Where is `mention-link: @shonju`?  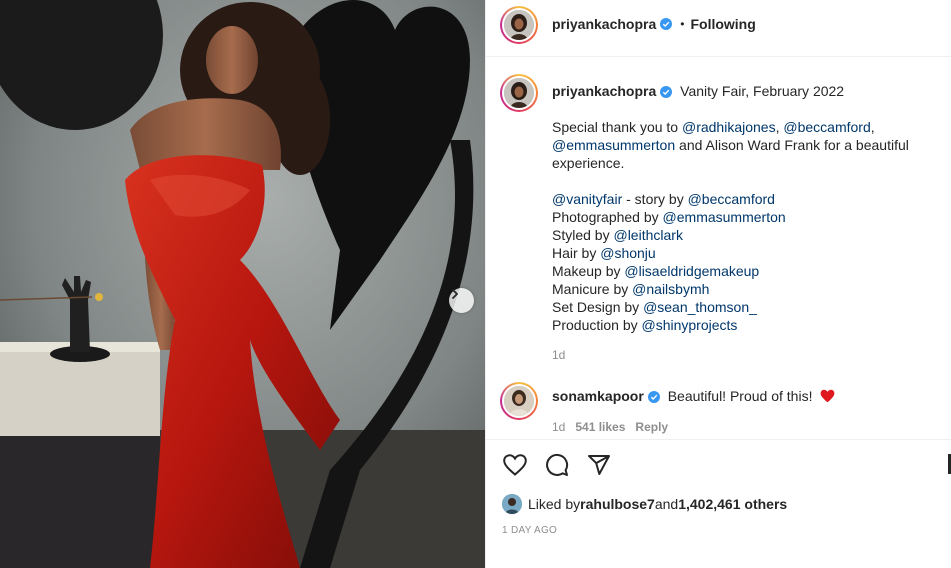 mention-link: @shonju is located at coordinates (627, 253).